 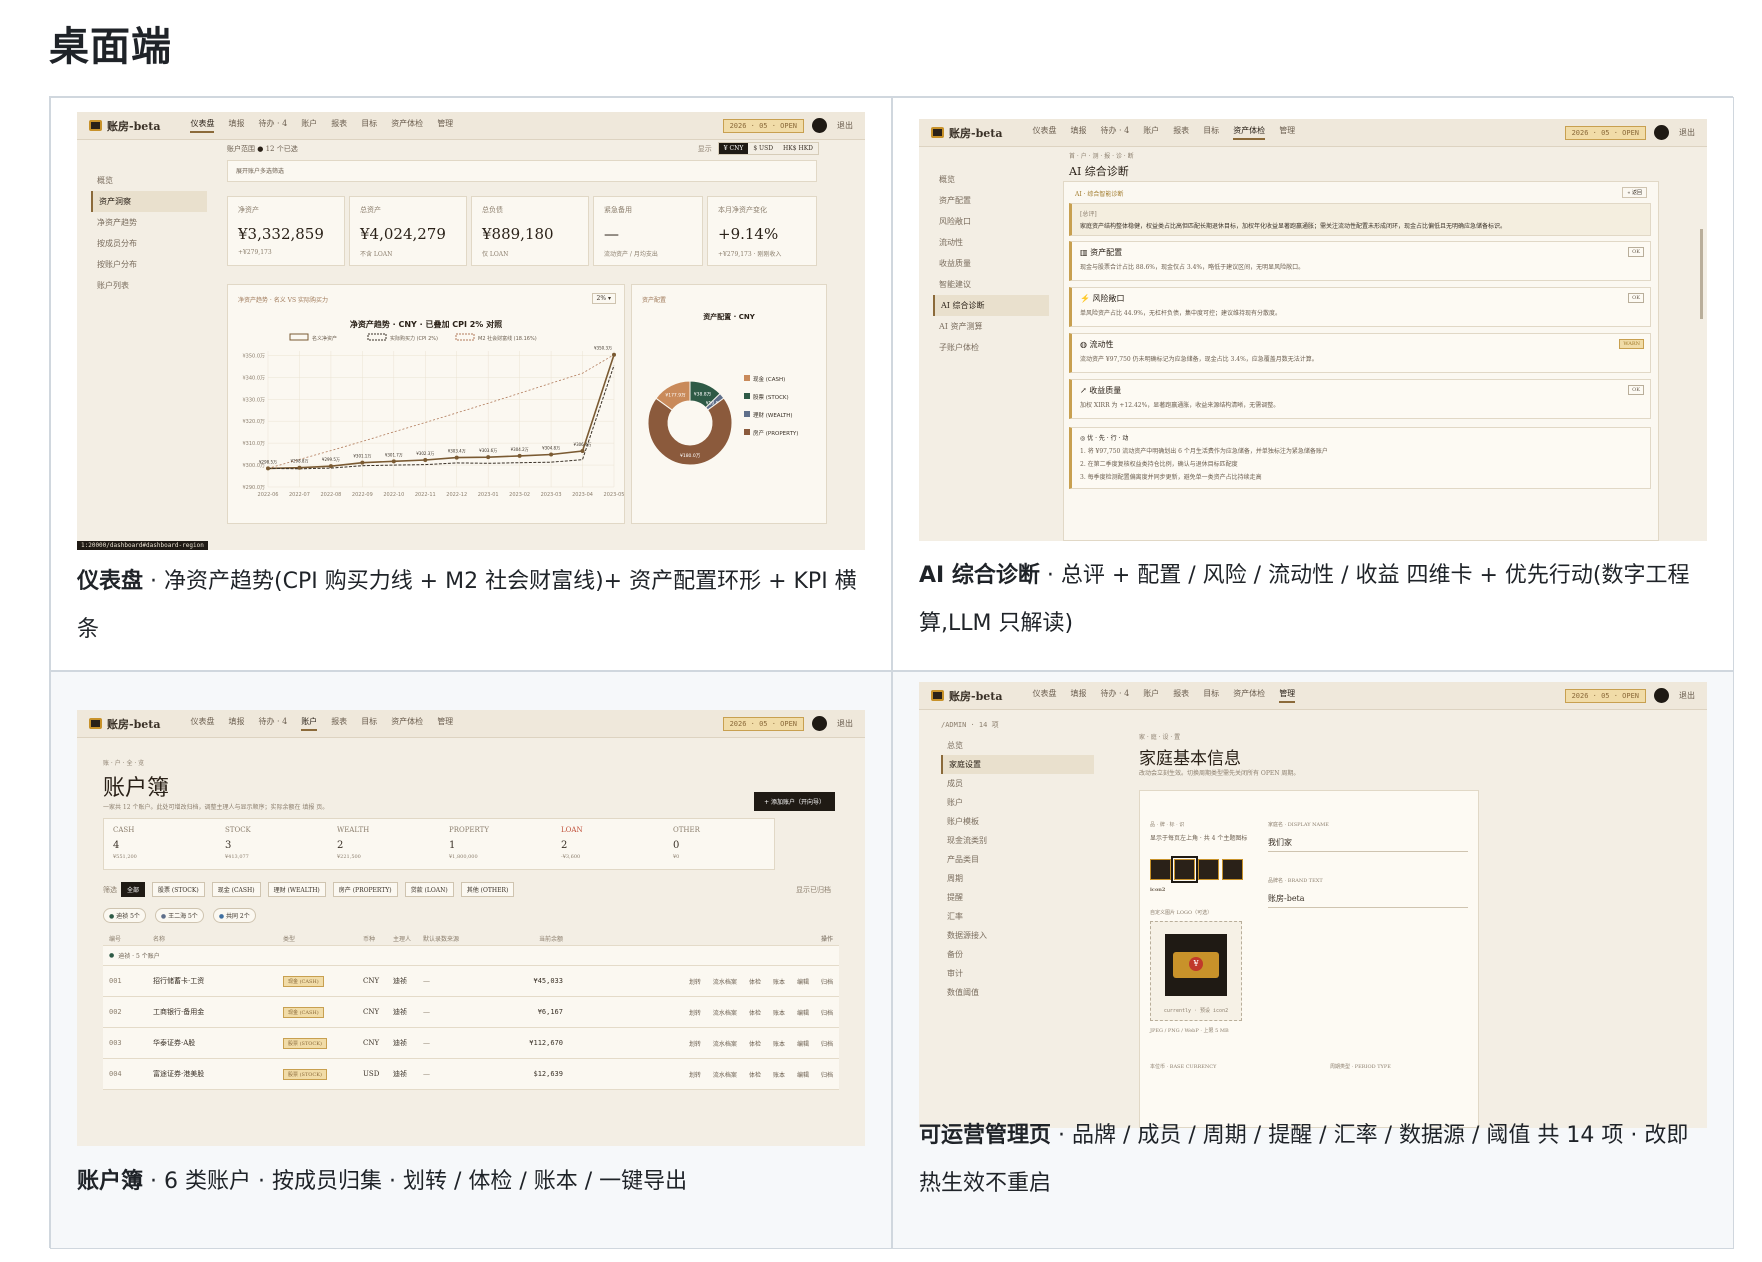 I want to click on row-action-button: 体检, so click(x=755, y=1074).